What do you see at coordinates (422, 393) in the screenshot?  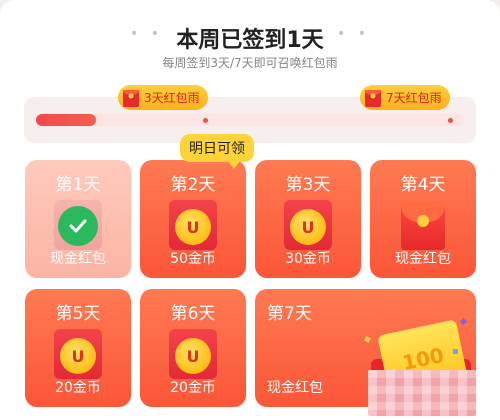 I see `pixelated-overlay` at bounding box center [422, 393].